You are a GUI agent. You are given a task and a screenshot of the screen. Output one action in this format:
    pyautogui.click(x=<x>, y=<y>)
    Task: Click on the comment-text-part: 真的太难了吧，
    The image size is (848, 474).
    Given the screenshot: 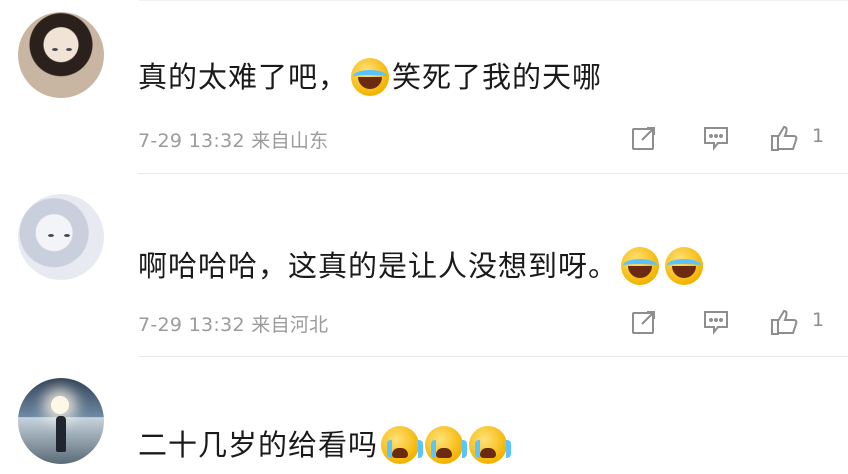 What is the action you would take?
    pyautogui.click(x=243, y=77)
    